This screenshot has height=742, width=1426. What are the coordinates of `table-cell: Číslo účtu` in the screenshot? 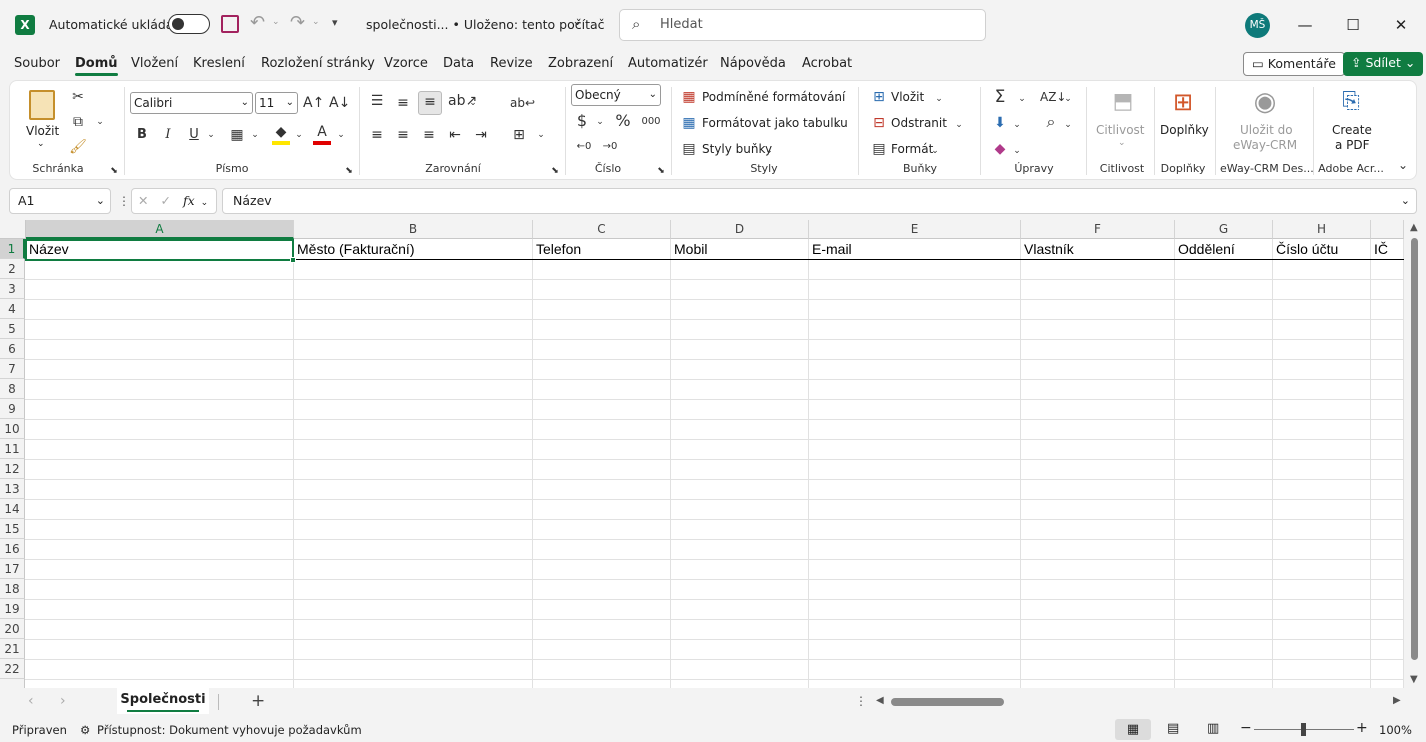 It's located at (1321, 249).